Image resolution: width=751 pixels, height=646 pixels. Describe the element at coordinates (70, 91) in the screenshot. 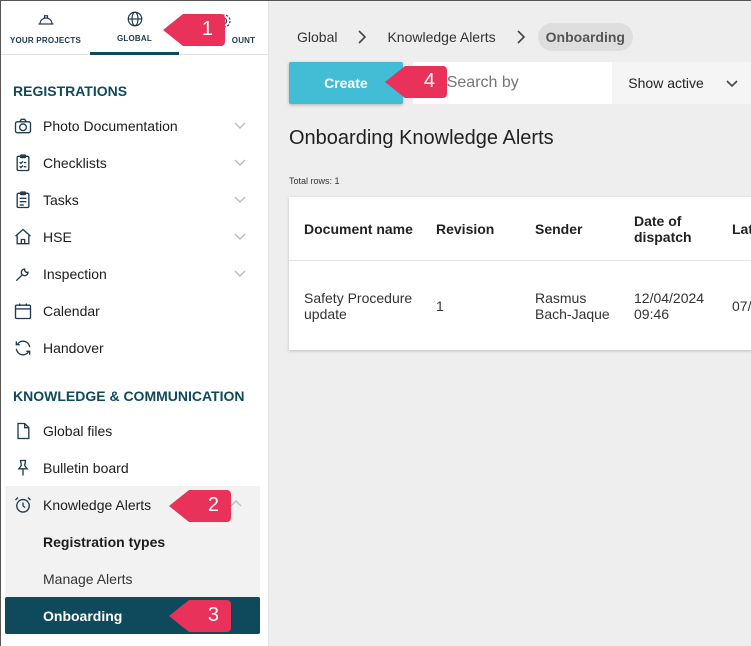

I see `section-title-registrations: REGISTRATIONS` at that location.